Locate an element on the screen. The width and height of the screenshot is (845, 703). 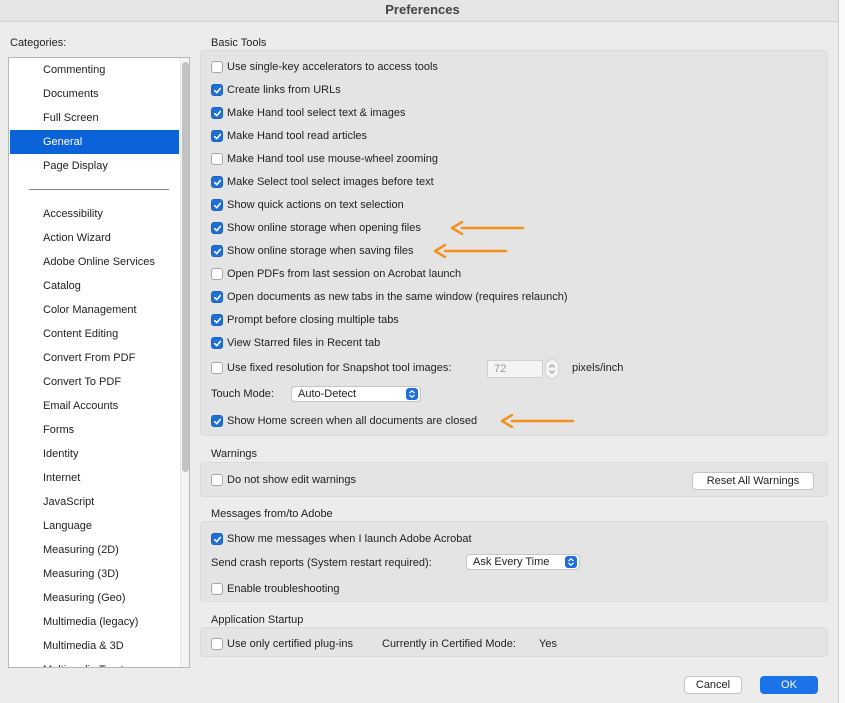
snapshot-resolution-stepper is located at coordinates (552, 369).